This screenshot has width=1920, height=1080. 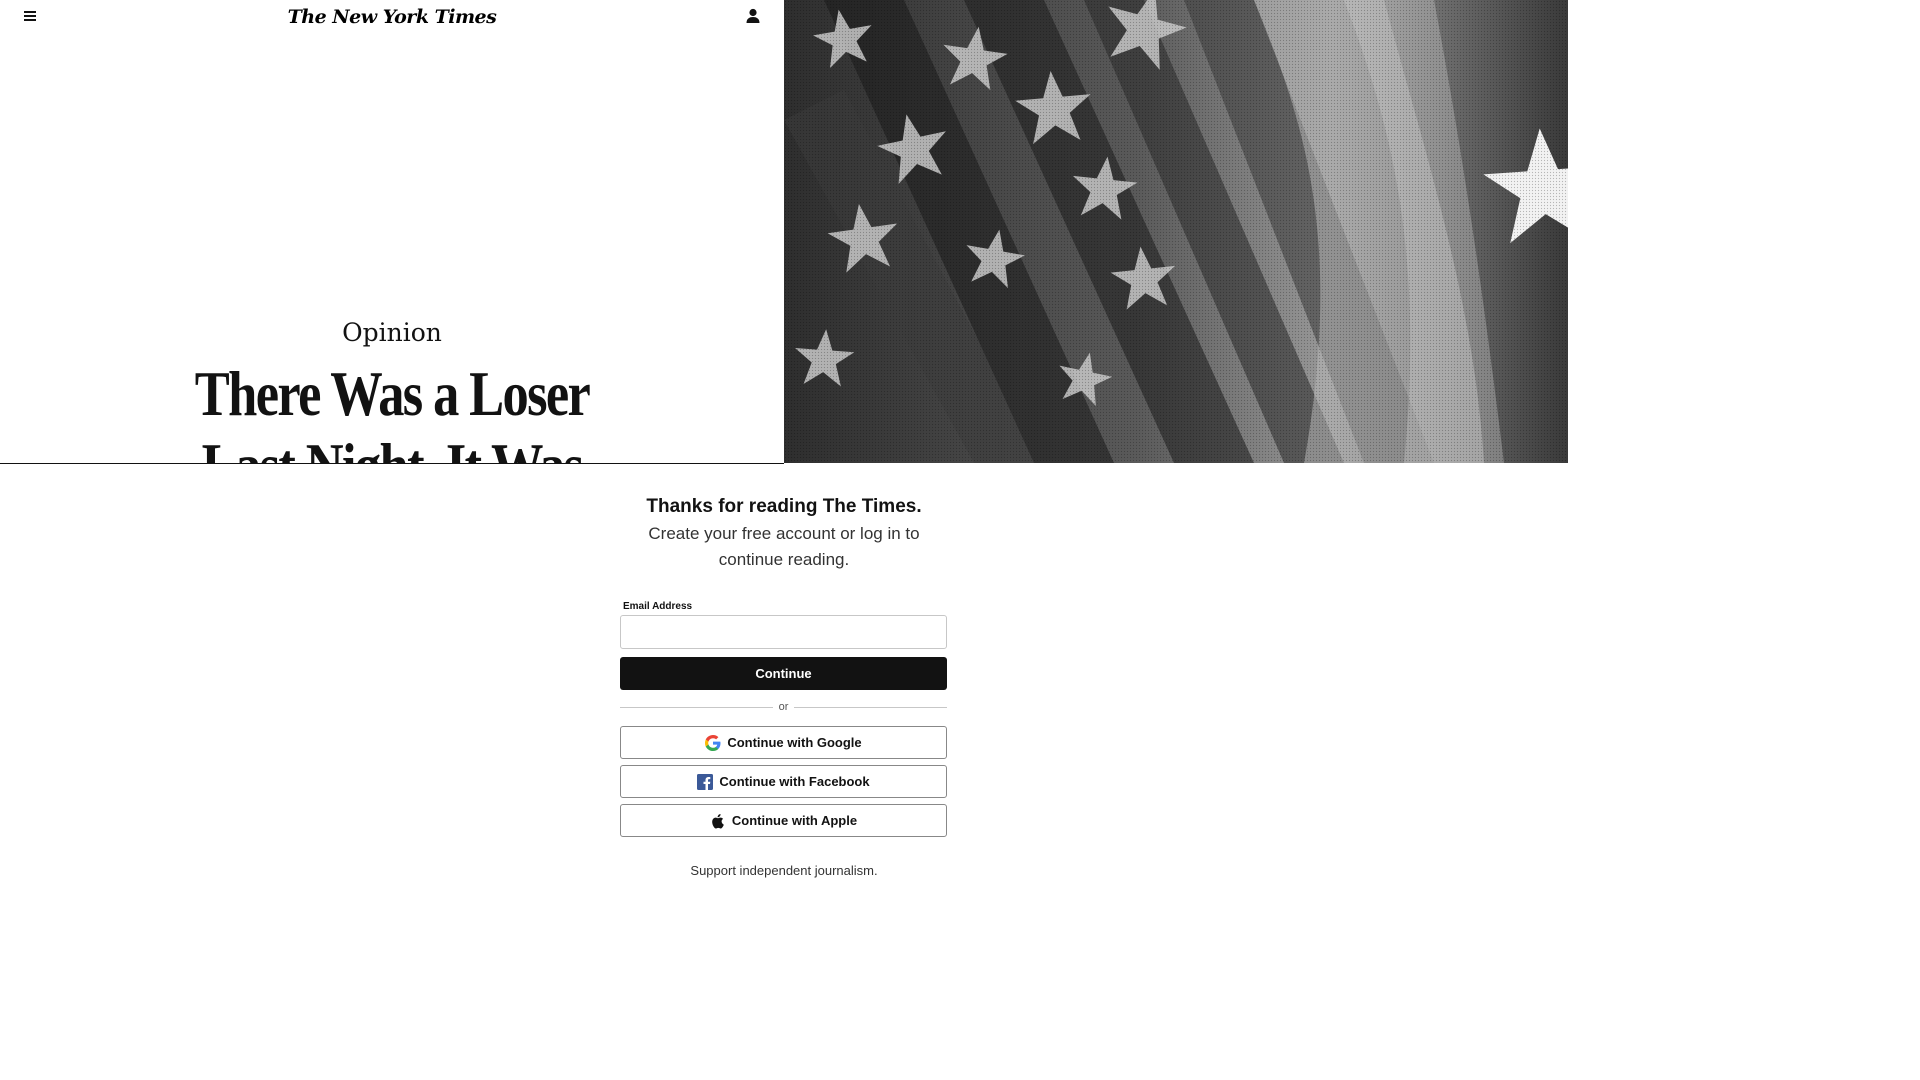 What do you see at coordinates (794, 820) in the screenshot?
I see `apple-button-label: Continue with Apple` at bounding box center [794, 820].